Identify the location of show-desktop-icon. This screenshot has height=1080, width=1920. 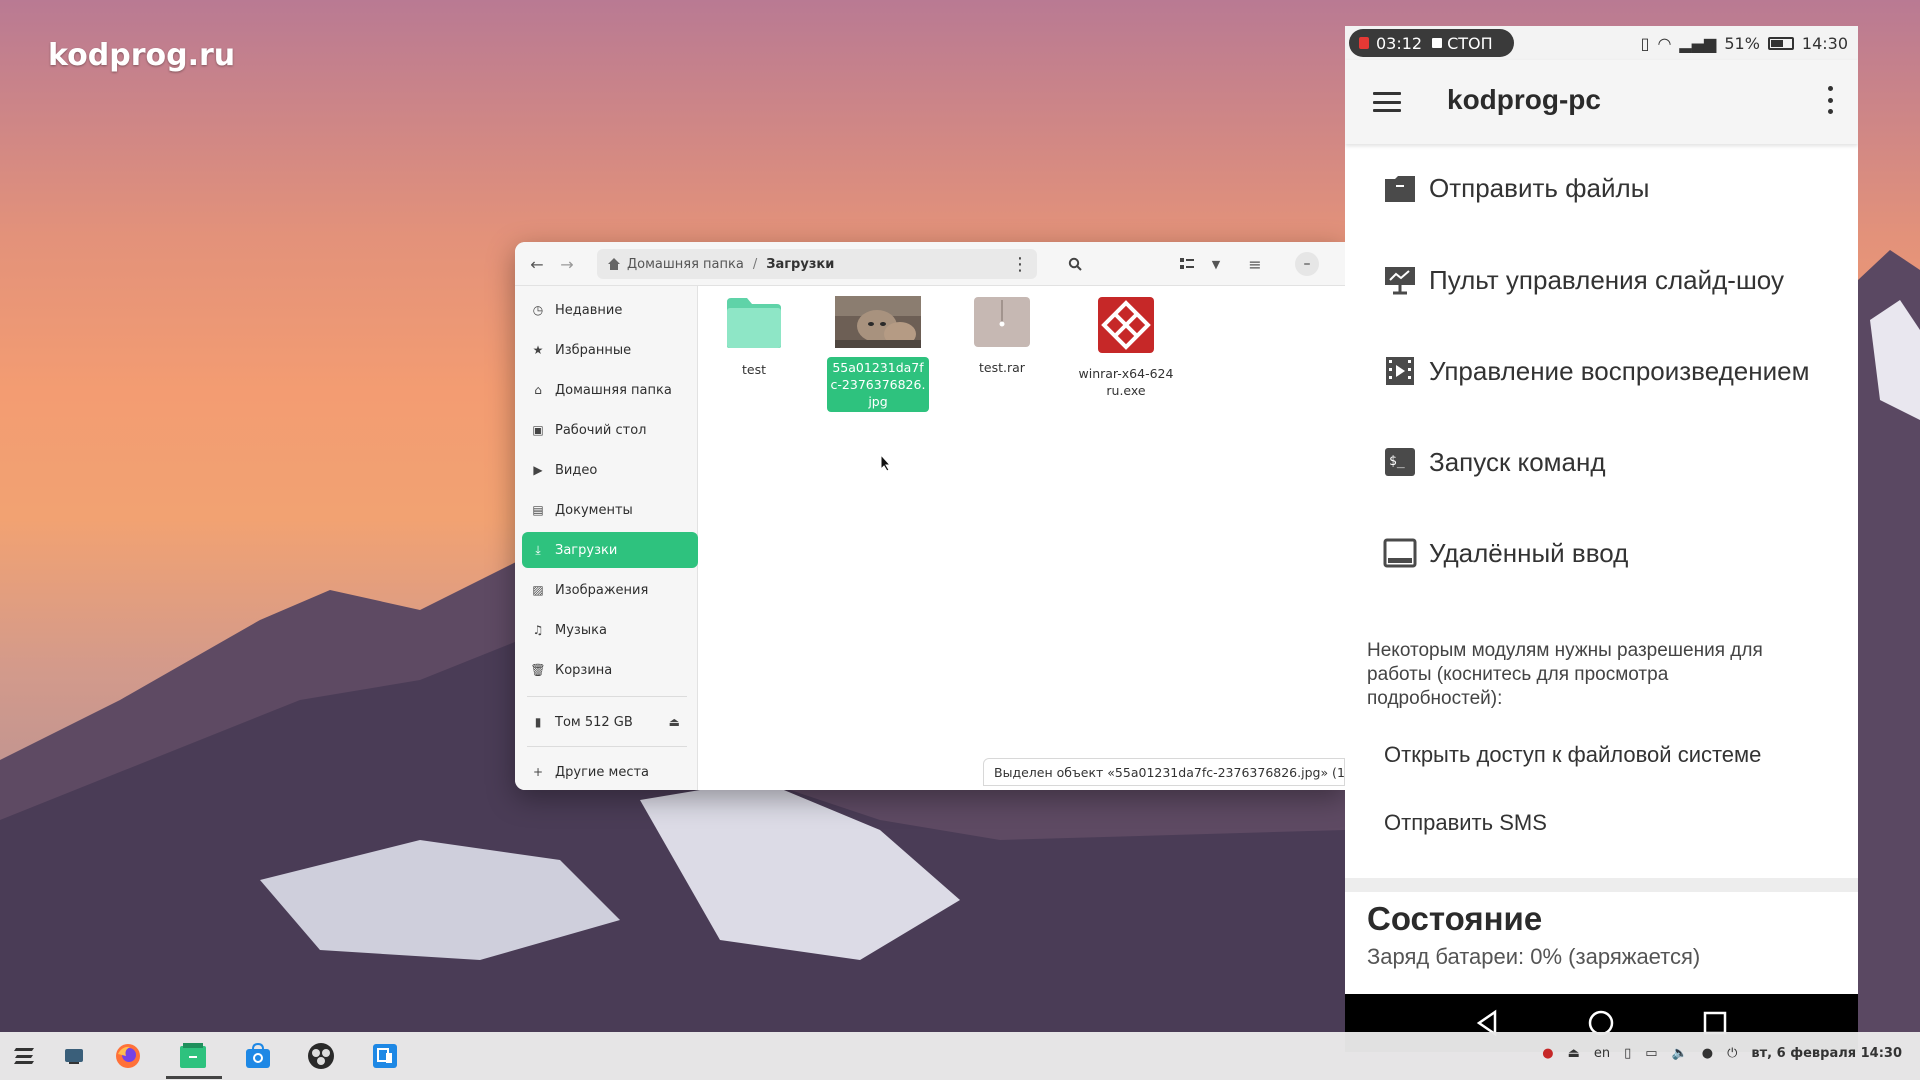
(75, 1056).